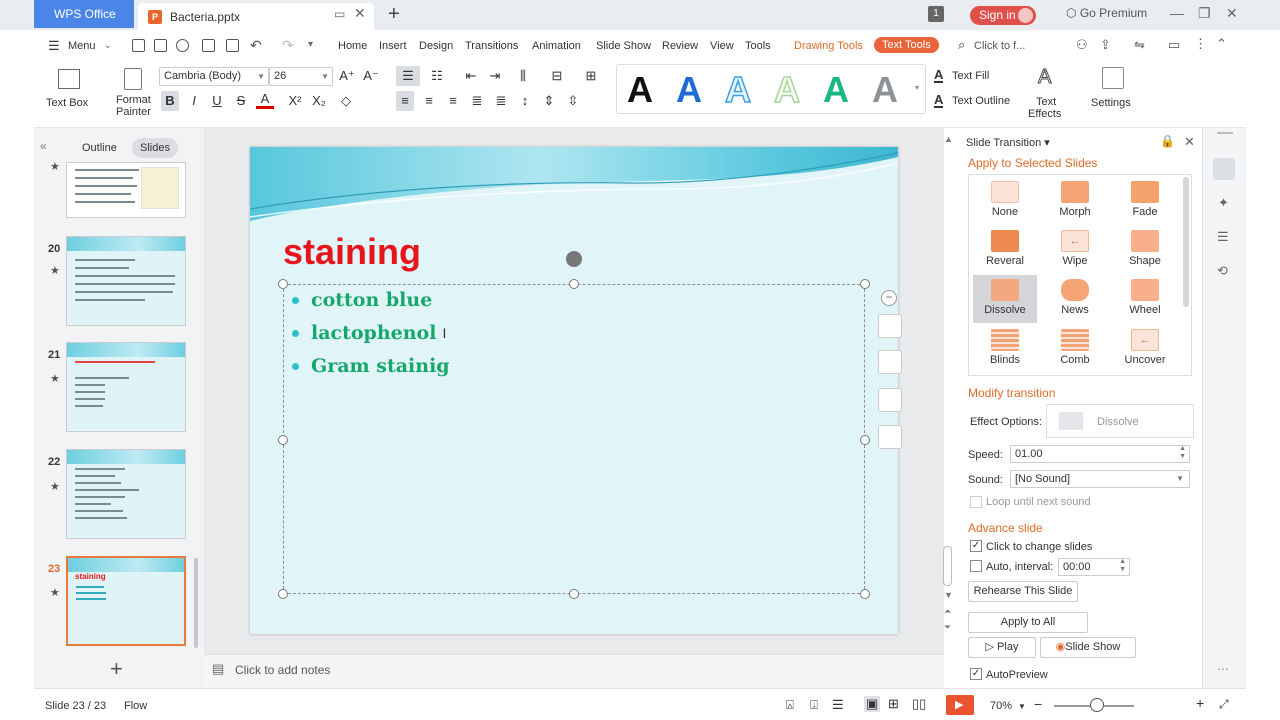 This screenshot has height=720, width=1280. Describe the element at coordinates (352, 46) in the screenshot. I see `menu-home: Home` at that location.